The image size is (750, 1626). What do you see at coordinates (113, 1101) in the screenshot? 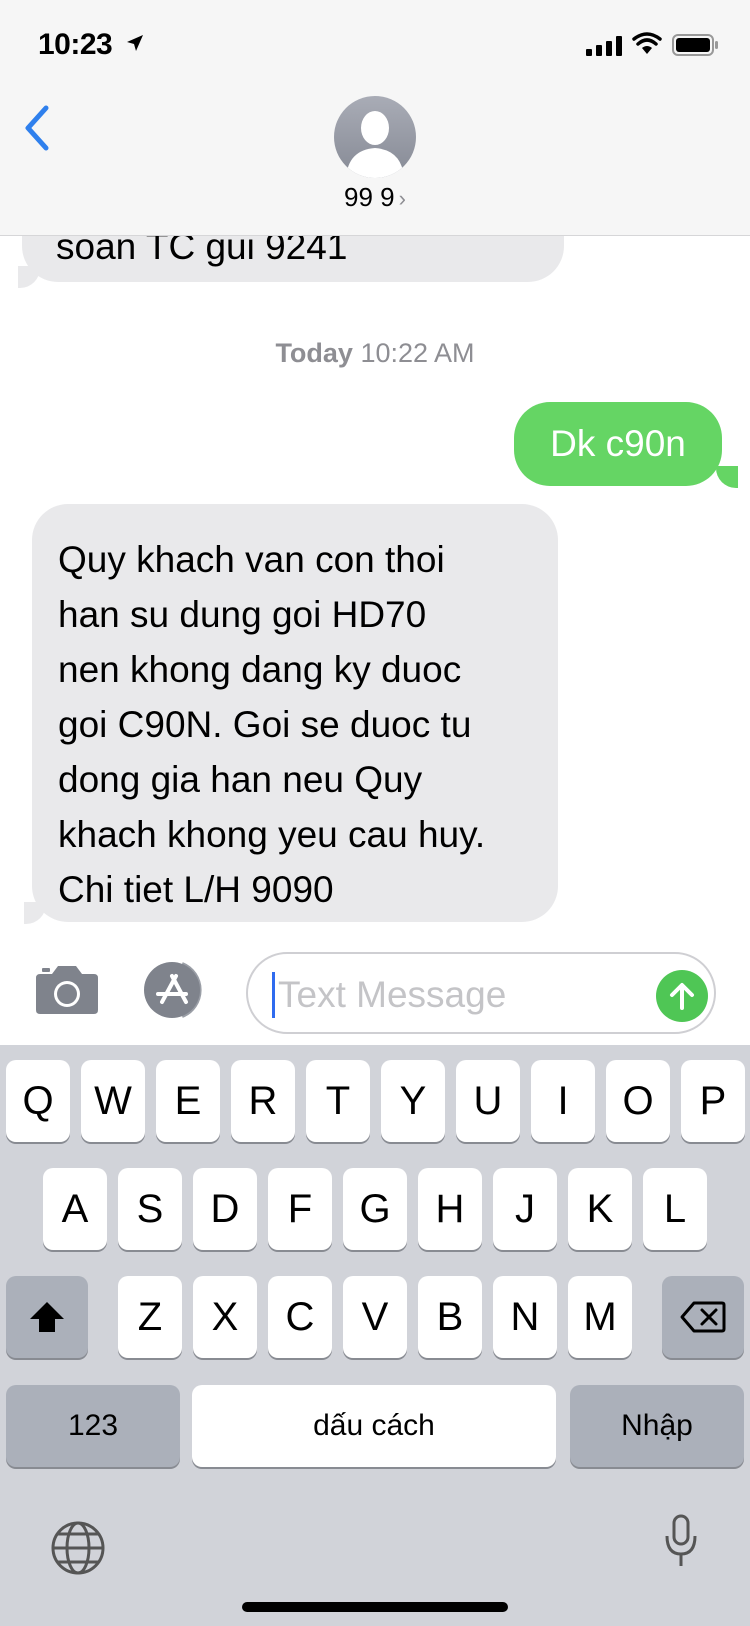
I see `key-w: W` at bounding box center [113, 1101].